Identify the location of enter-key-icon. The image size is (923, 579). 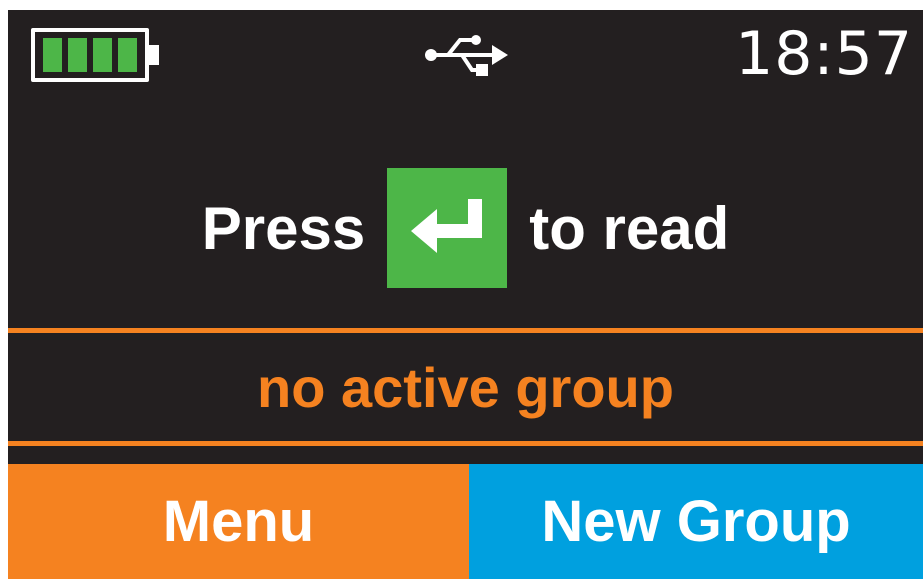
(447, 228).